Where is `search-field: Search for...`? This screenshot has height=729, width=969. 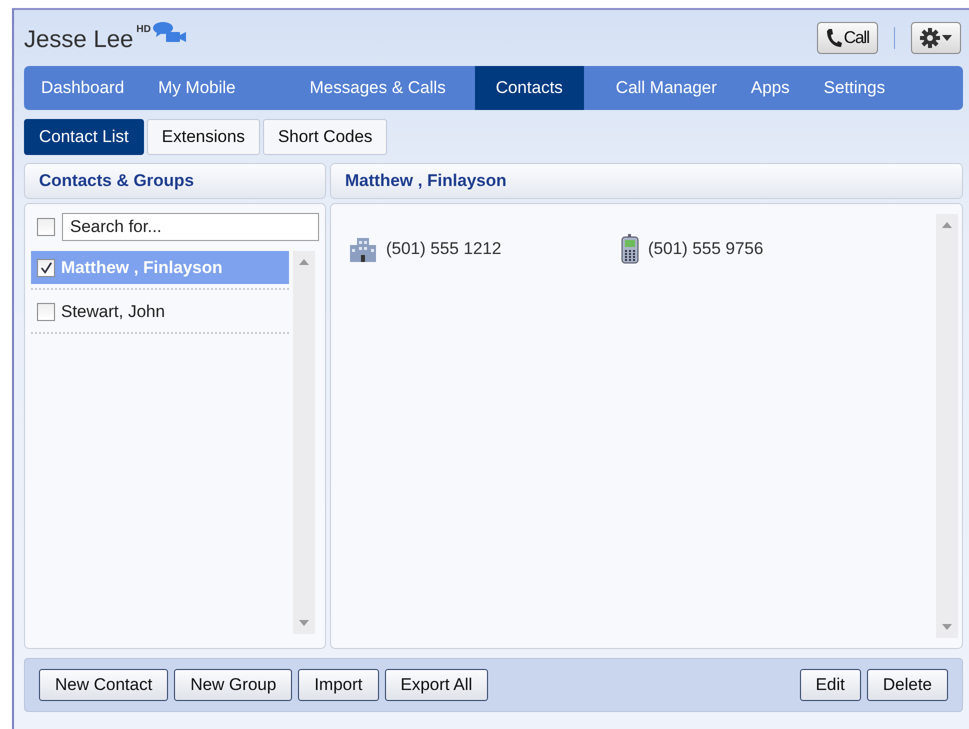 search-field: Search for... is located at coordinates (190, 227).